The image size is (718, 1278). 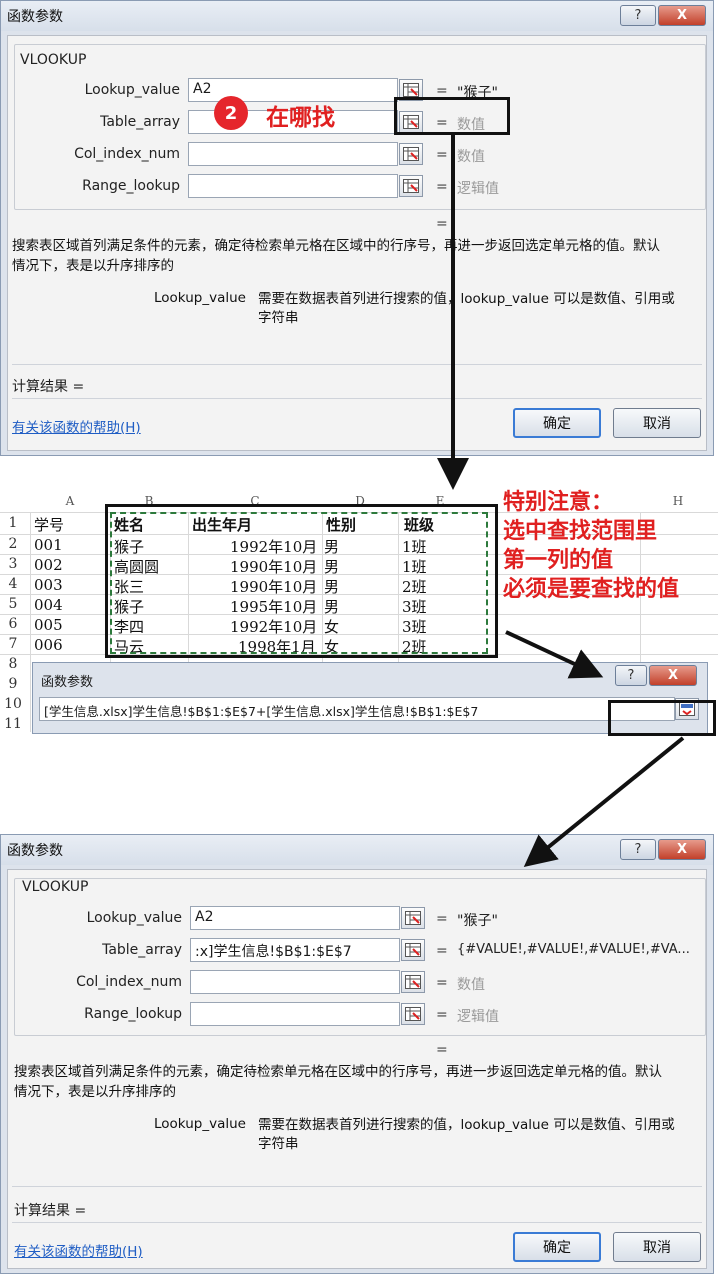 I want to click on note-line: 第一列的值, so click(x=558, y=560).